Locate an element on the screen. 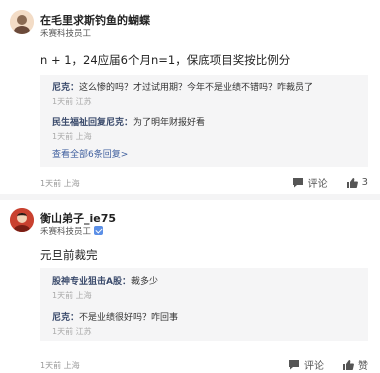  like-button: 3 is located at coordinates (357, 182).